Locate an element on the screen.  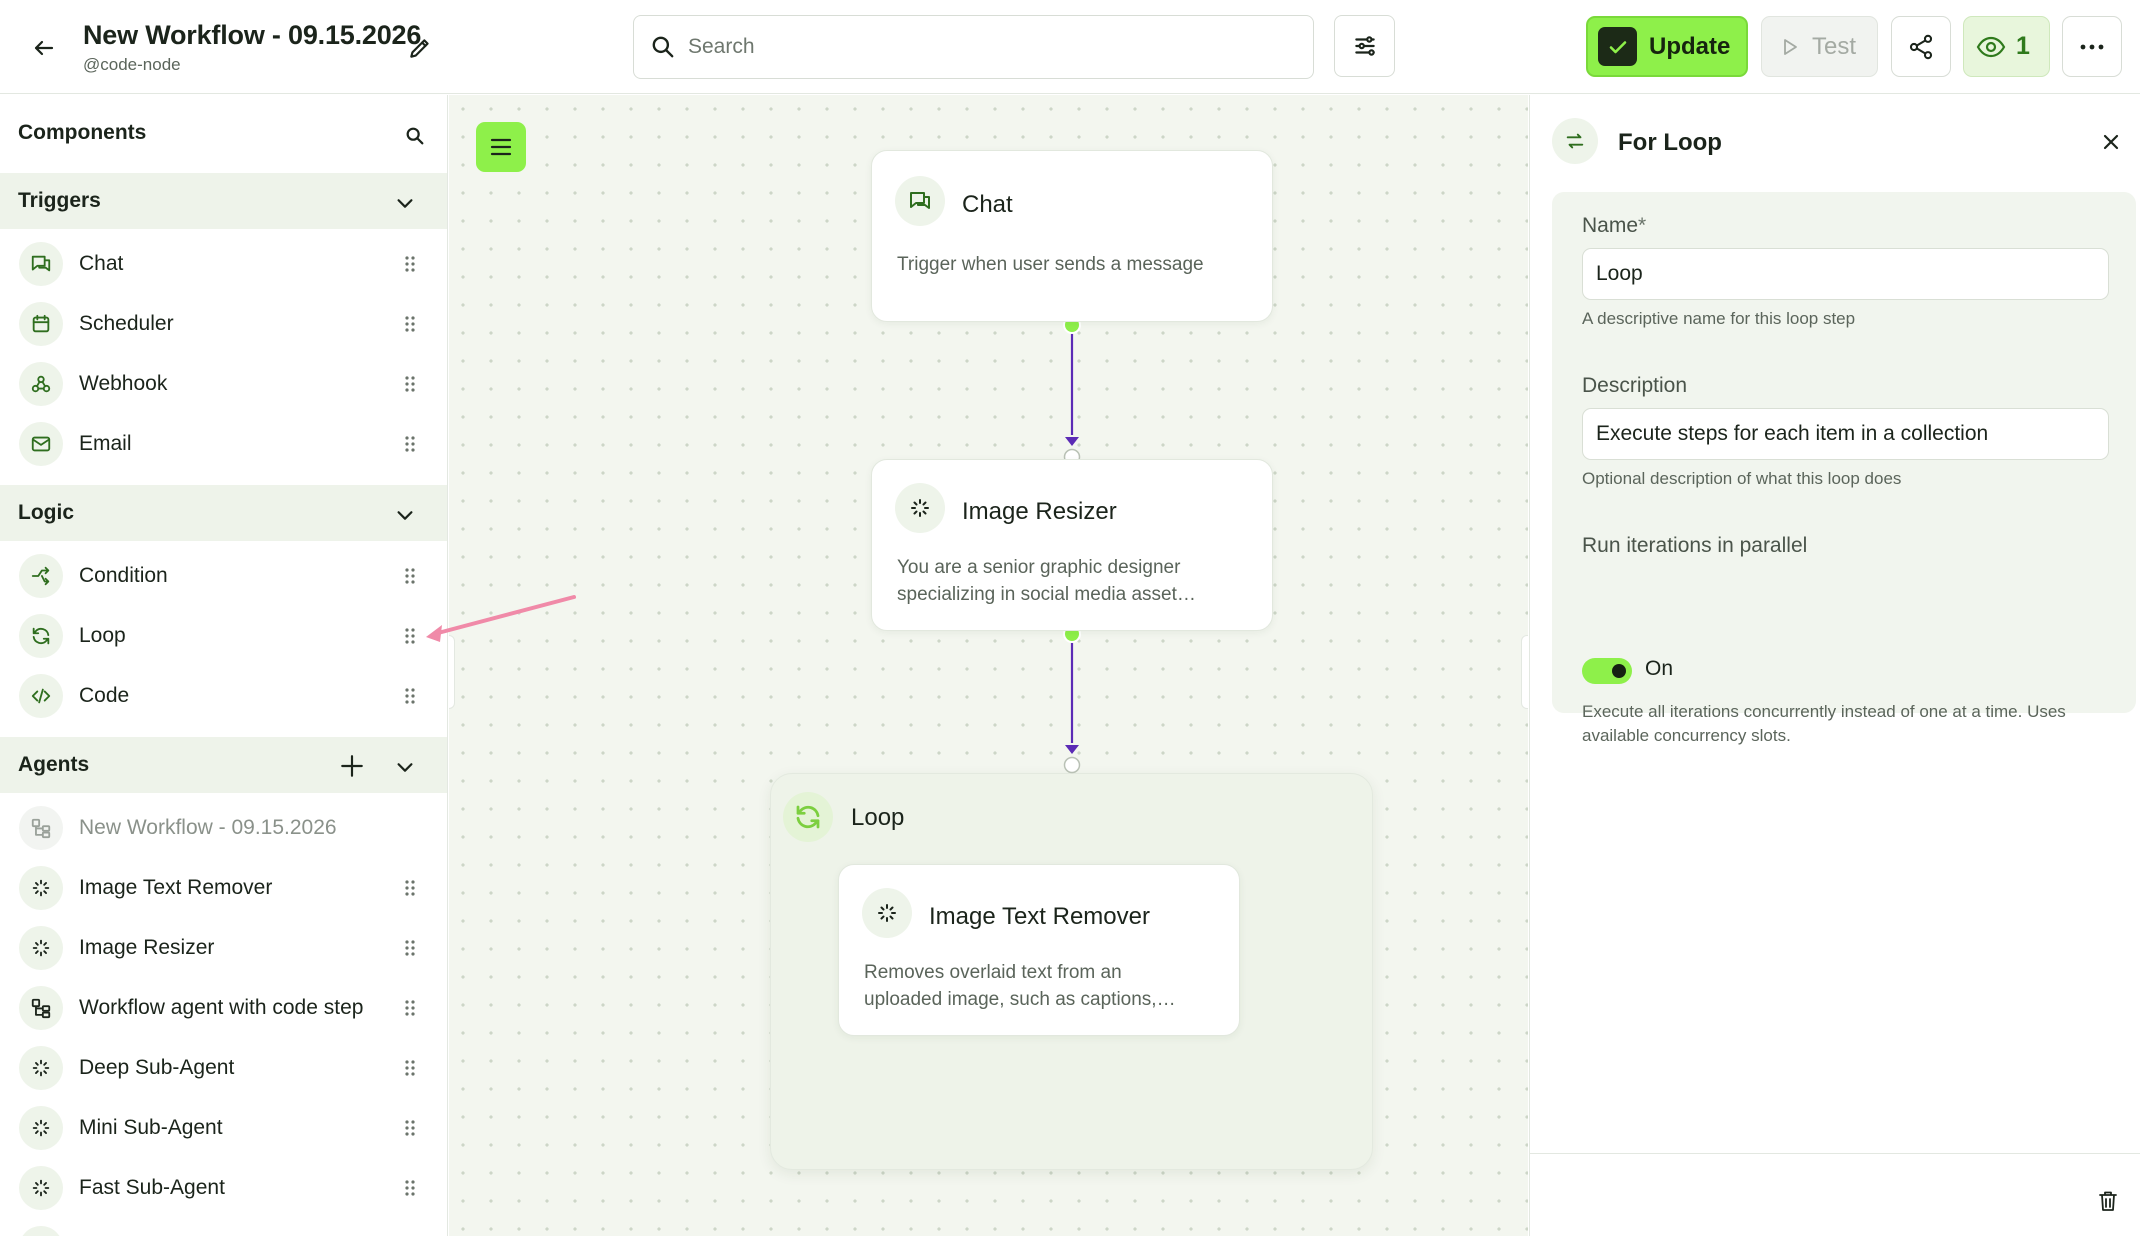
name-help-text: A descriptive name for this loop step is located at coordinates (1719, 318).